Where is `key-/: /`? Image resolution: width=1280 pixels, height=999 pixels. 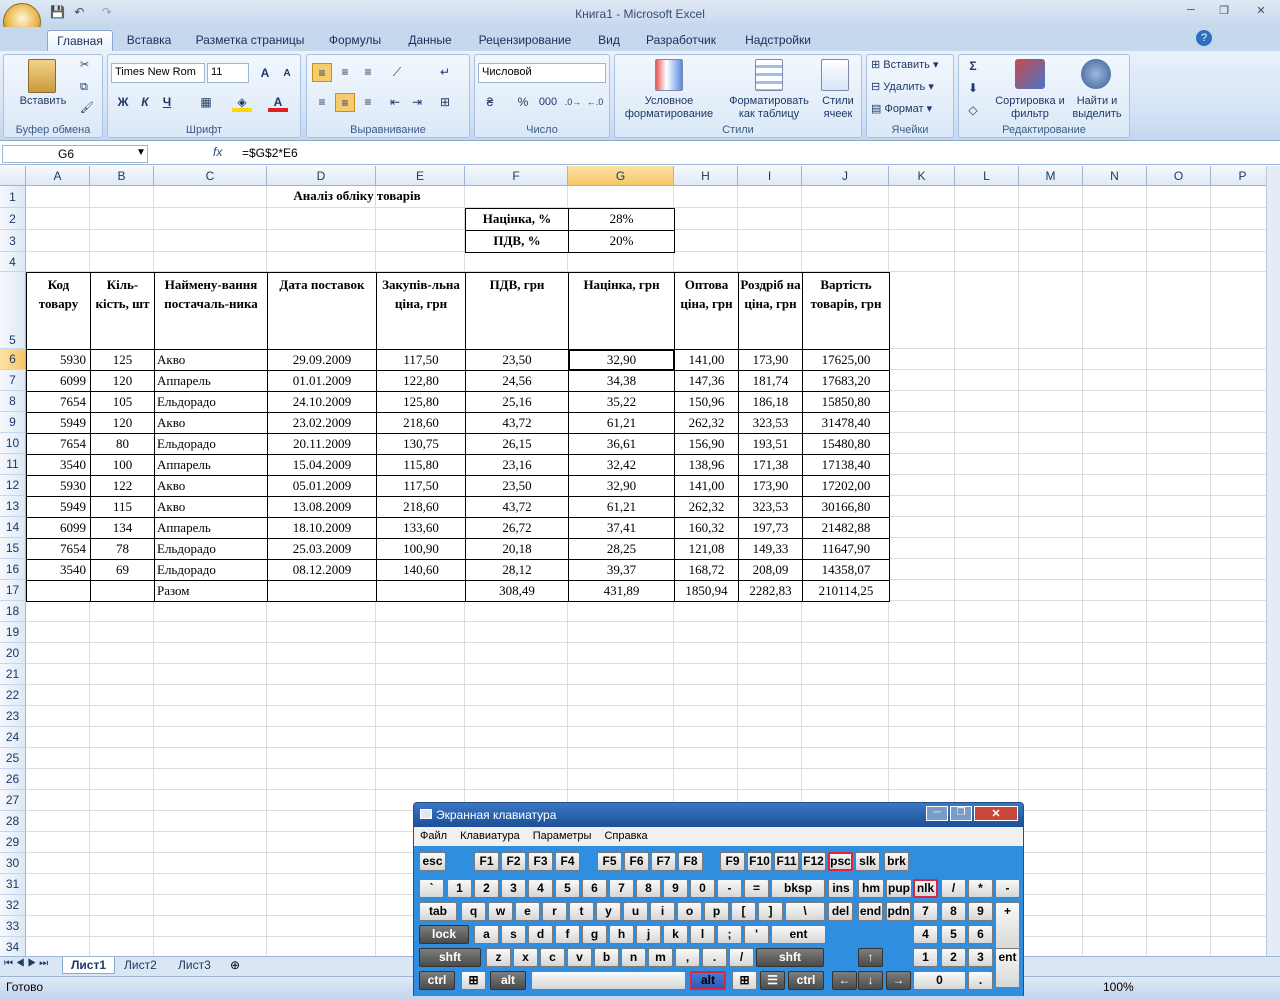 key-/: / is located at coordinates (741, 957).